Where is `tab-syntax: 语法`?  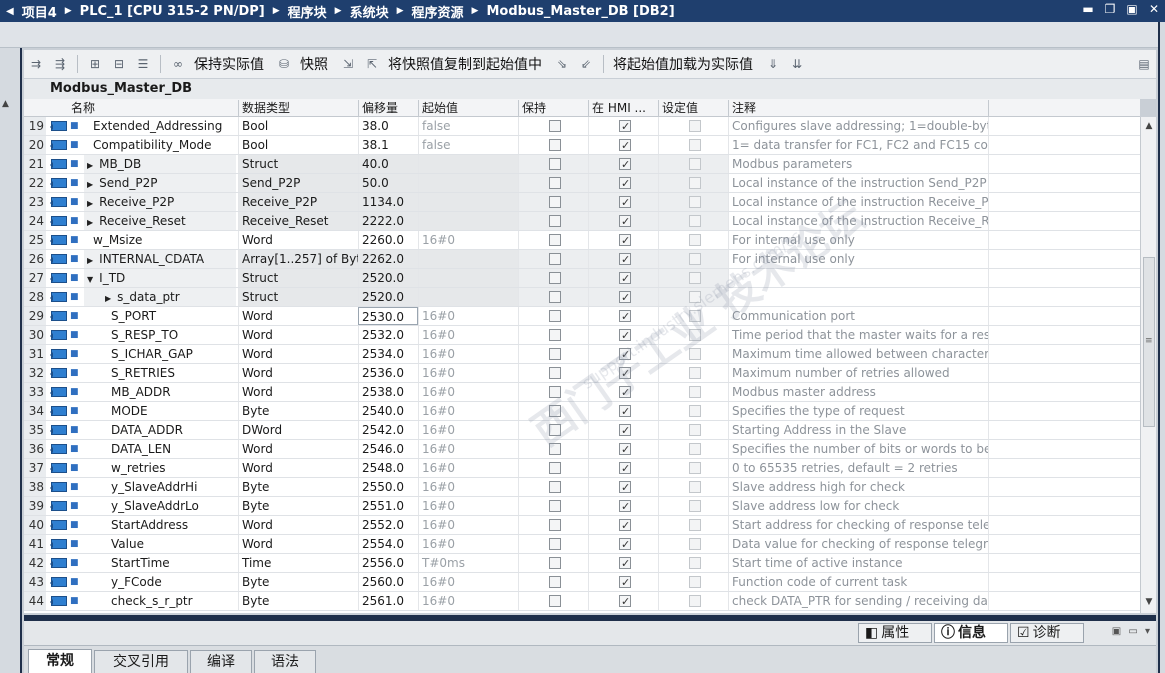
tab-syntax: 语法 is located at coordinates (285, 661).